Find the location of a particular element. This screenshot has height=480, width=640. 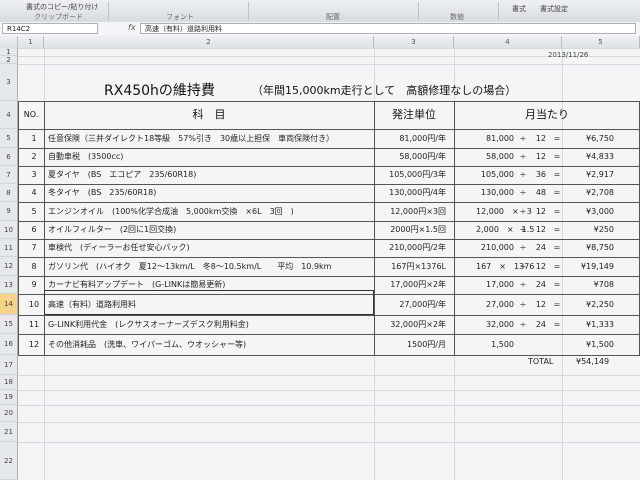

row-header: 13 is located at coordinates (9, 285).